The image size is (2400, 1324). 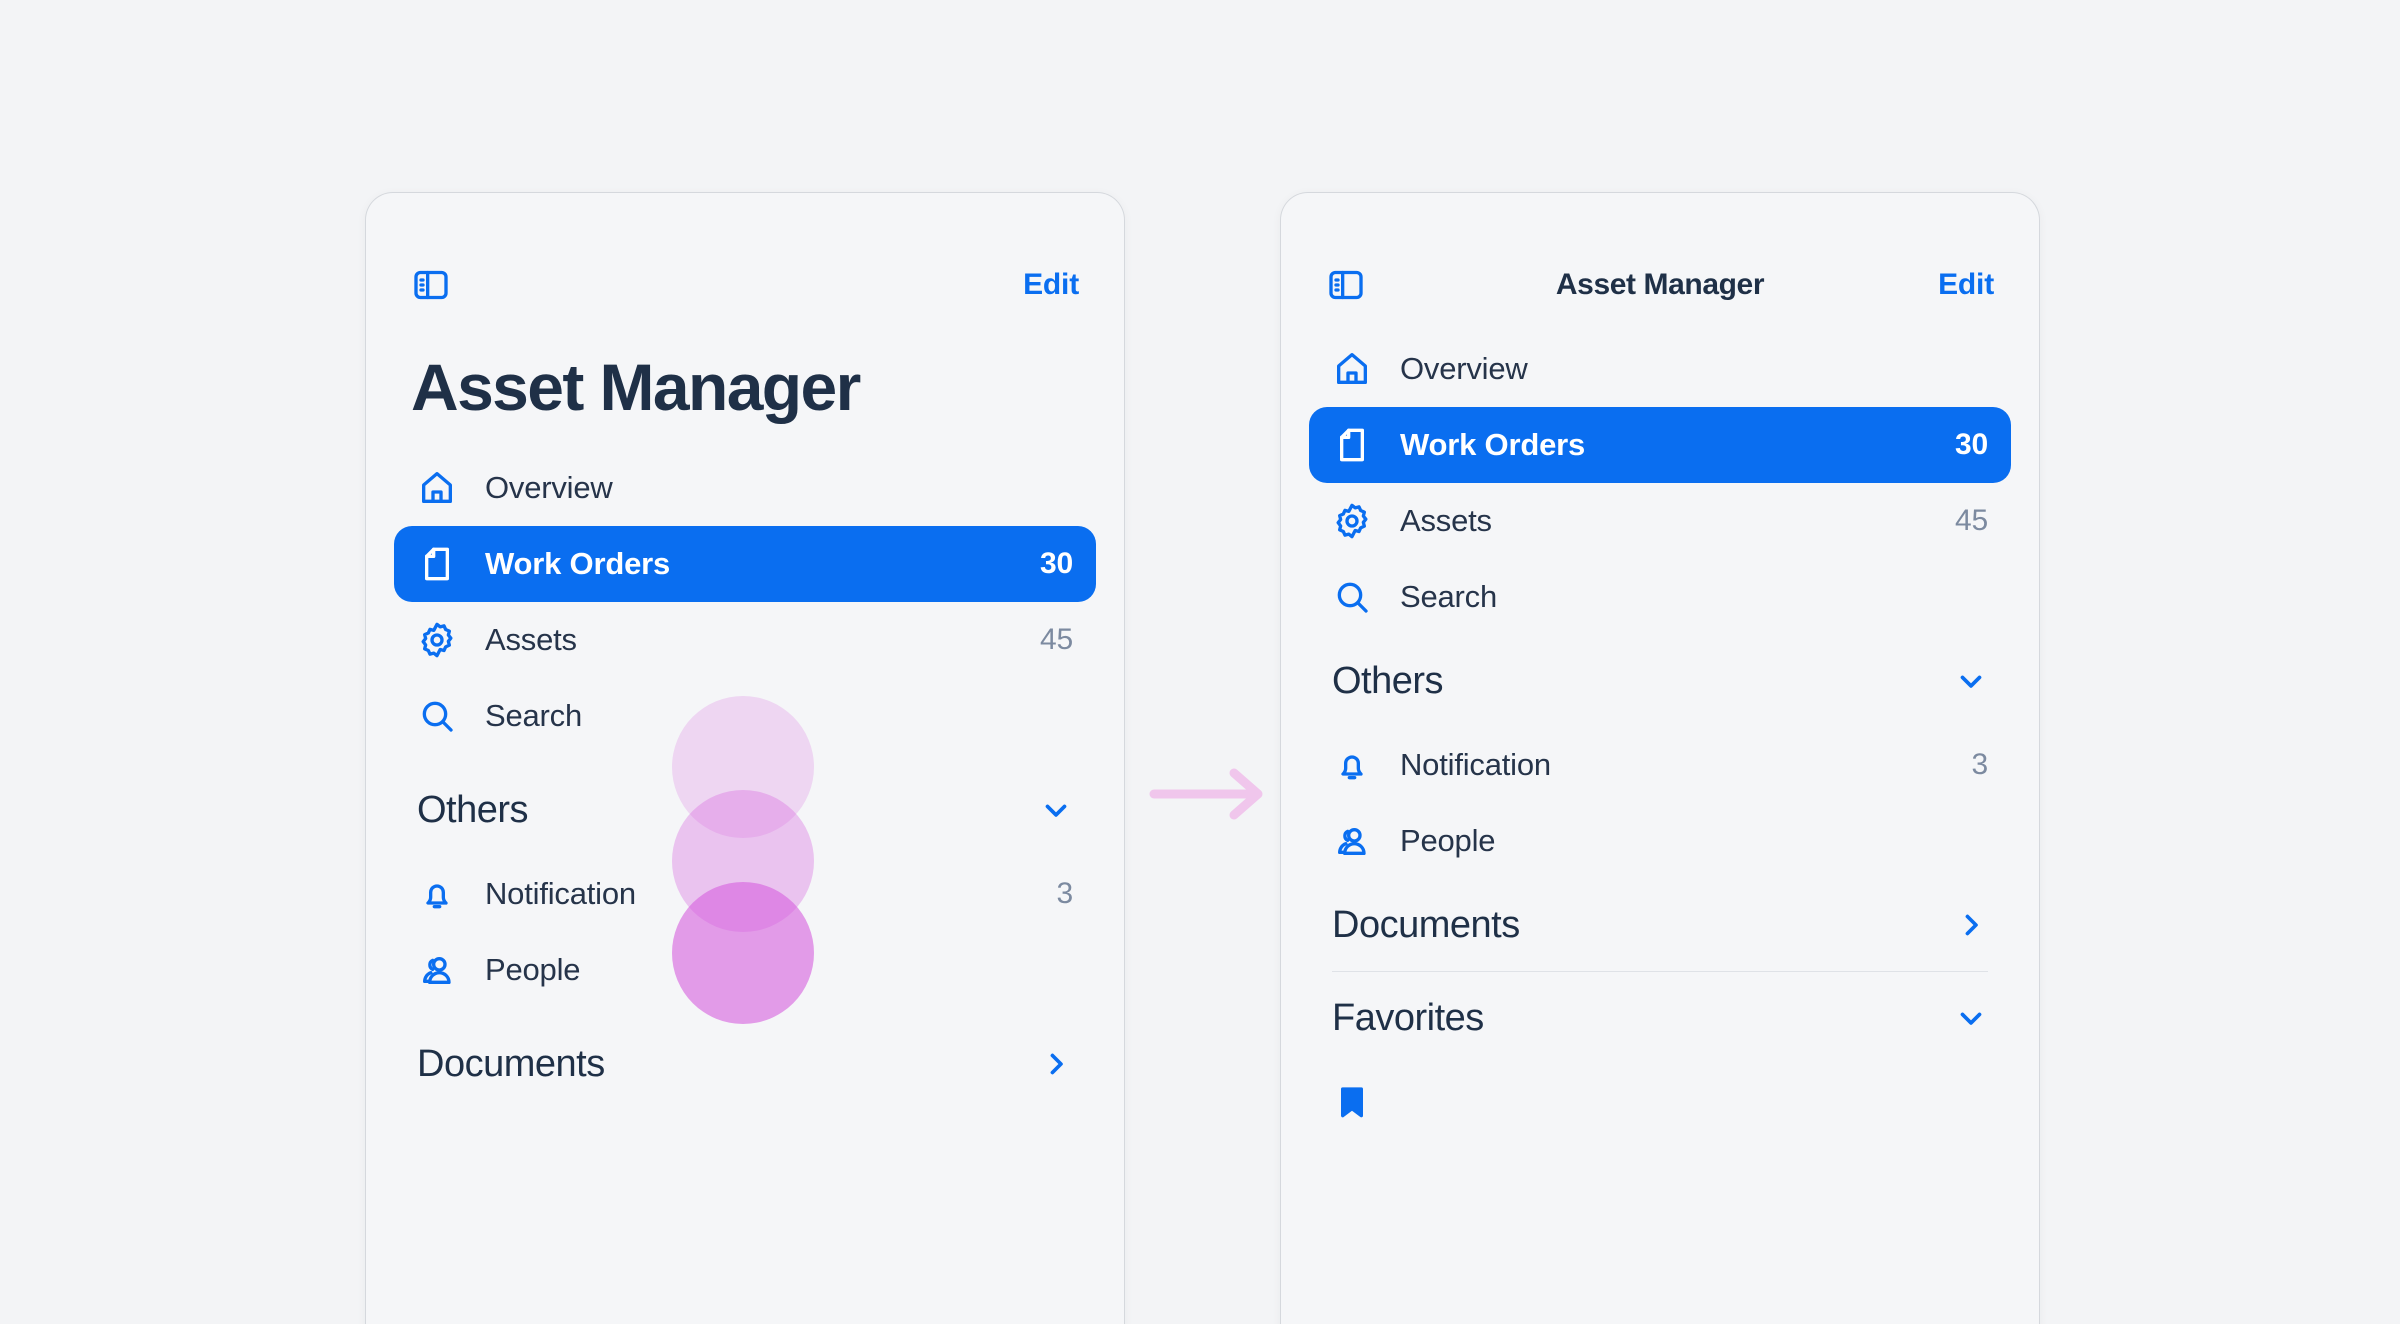 I want to click on section-header-favorites: Favorites, so click(x=1660, y=1018).